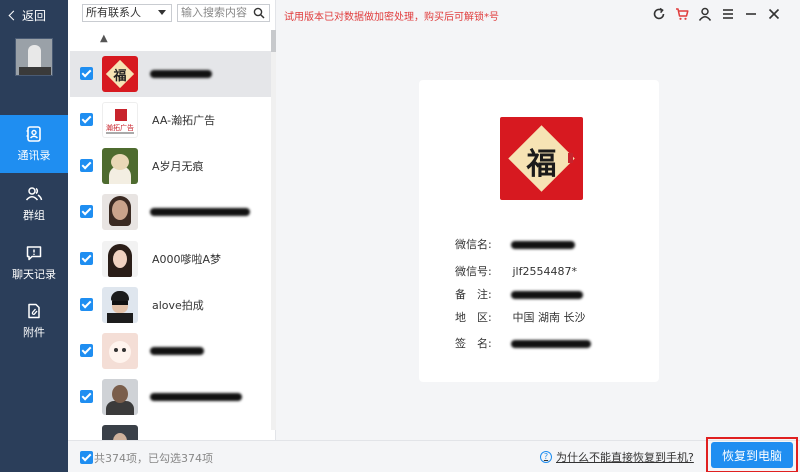 This screenshot has height=472, width=800. What do you see at coordinates (162, 12) in the screenshot?
I see `caret-down-icon` at bounding box center [162, 12].